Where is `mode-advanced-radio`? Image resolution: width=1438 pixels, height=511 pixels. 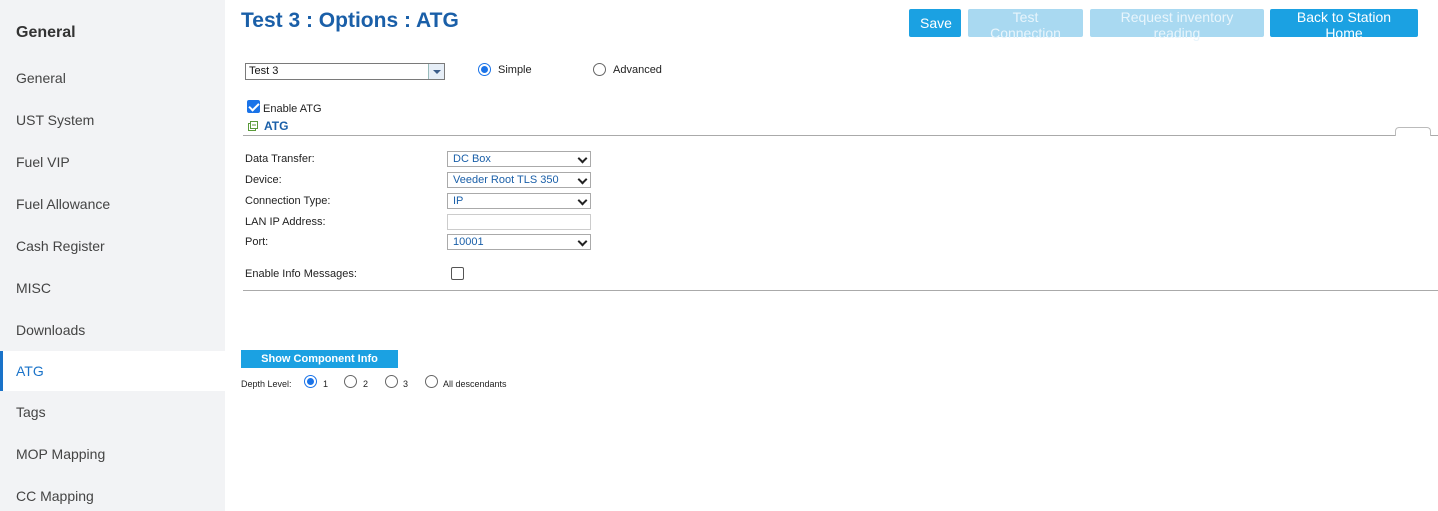
mode-advanced-radio is located at coordinates (599, 69).